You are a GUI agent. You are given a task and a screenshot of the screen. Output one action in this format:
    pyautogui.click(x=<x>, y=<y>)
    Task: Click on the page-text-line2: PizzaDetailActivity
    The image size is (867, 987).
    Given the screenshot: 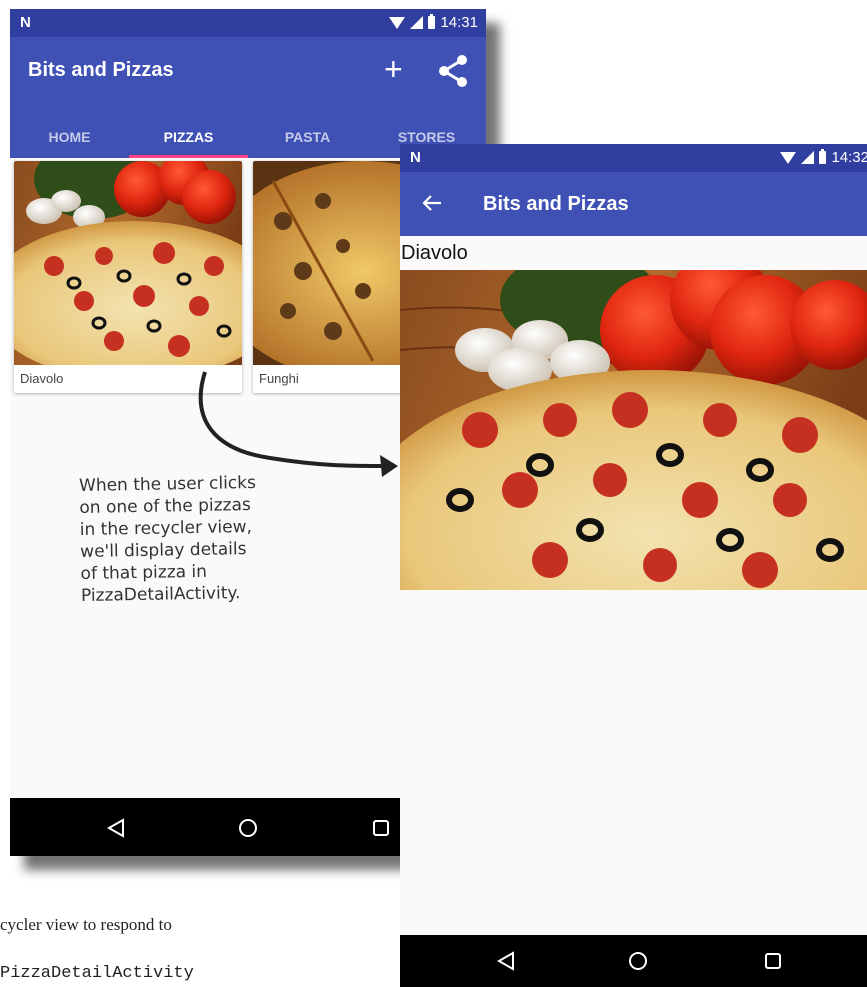 What is the action you would take?
    pyautogui.click(x=97, y=973)
    